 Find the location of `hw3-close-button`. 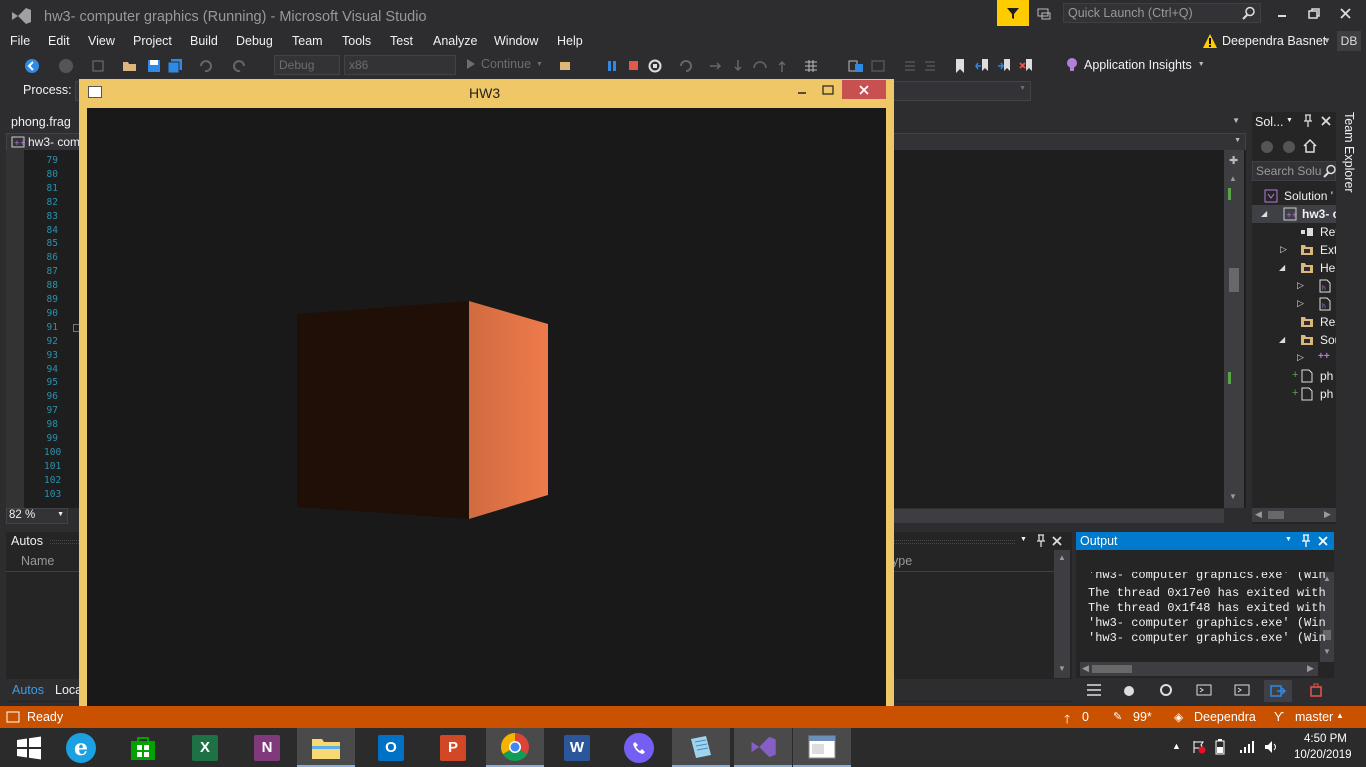

hw3-close-button is located at coordinates (864, 89).